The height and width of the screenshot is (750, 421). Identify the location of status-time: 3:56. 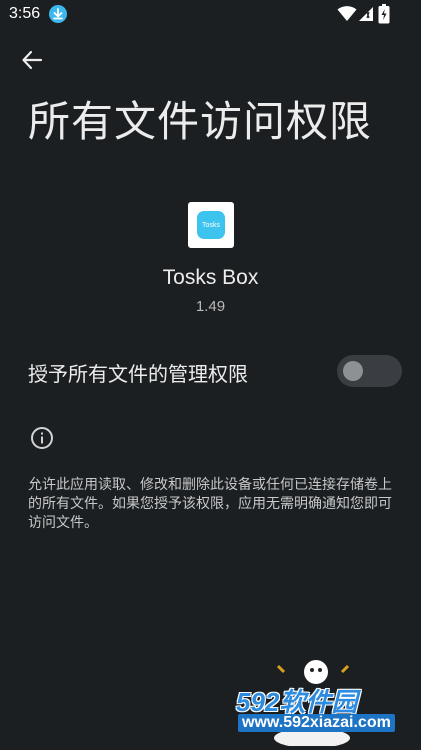
(25, 13).